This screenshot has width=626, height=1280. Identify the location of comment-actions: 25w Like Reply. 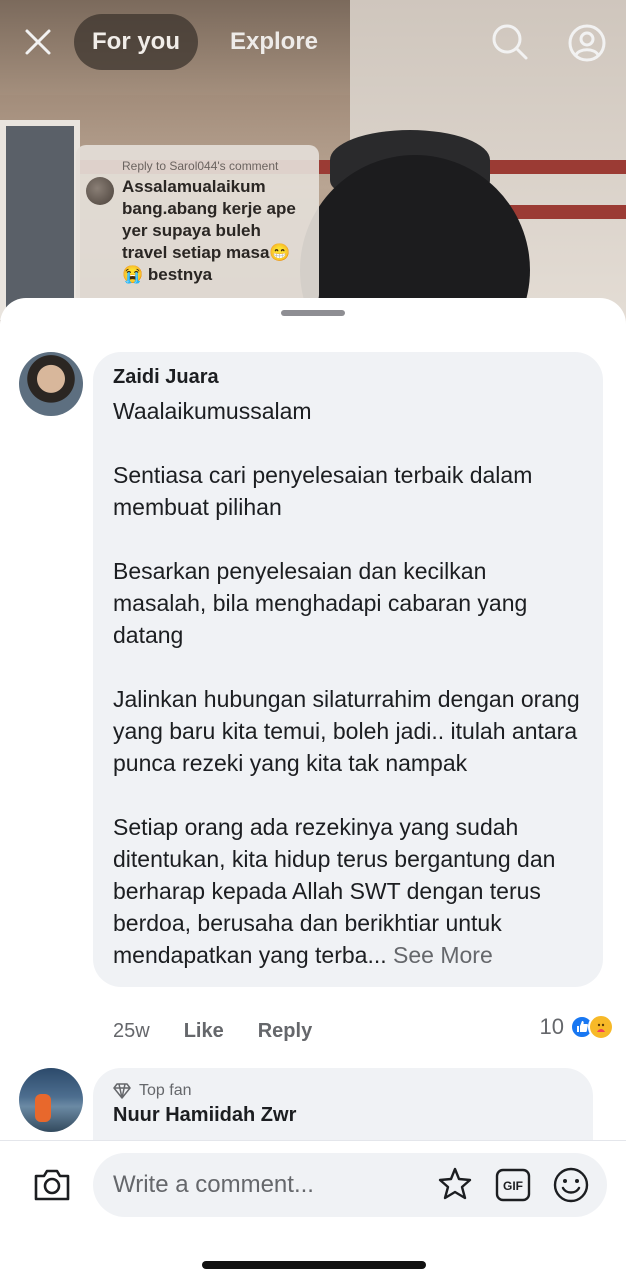
(229, 1031).